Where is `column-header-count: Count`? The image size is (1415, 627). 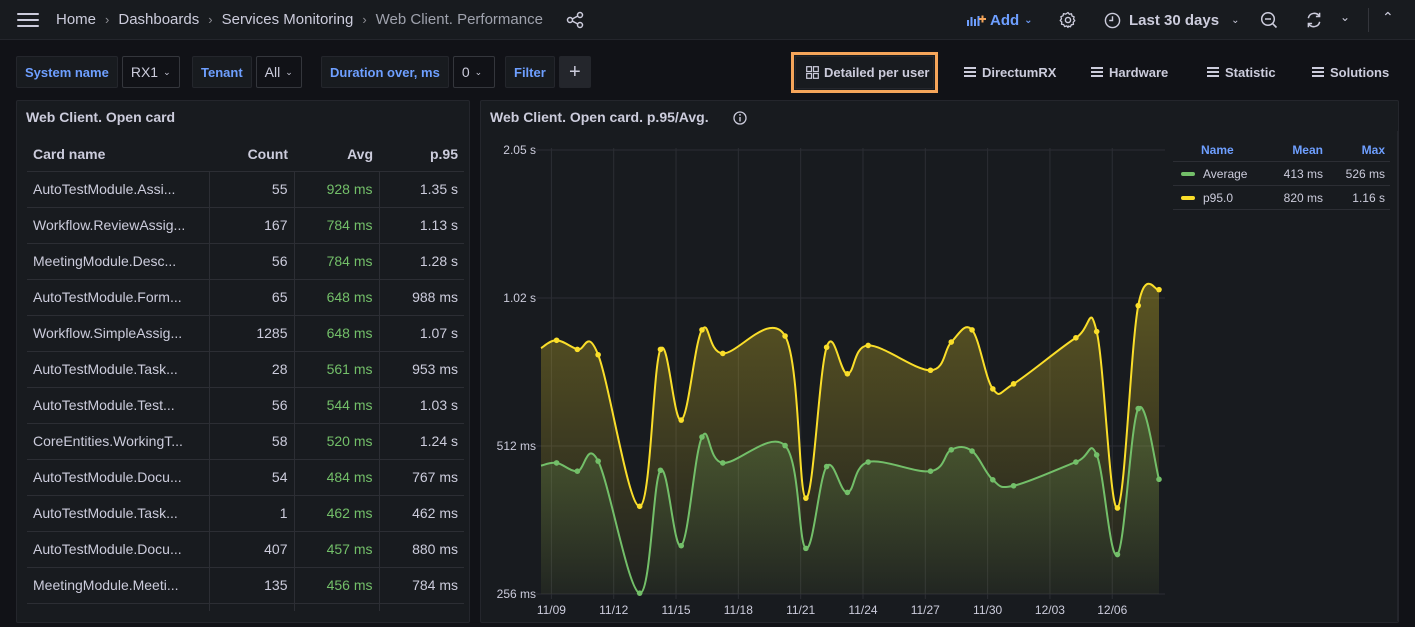
column-header-count: Count is located at coordinates (251, 155).